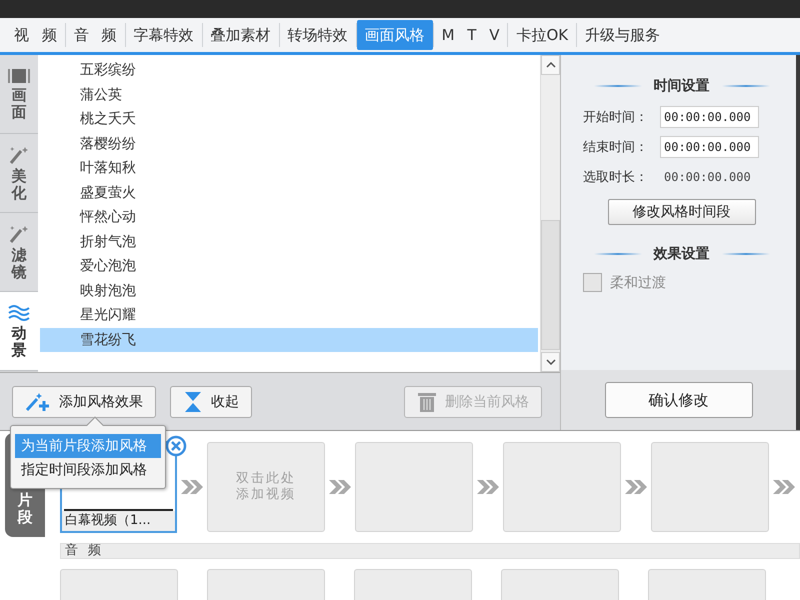 The height and width of the screenshot is (600, 800). What do you see at coordinates (707, 177) in the screenshot?
I see `duration-value: 00:00:00.000` at bounding box center [707, 177].